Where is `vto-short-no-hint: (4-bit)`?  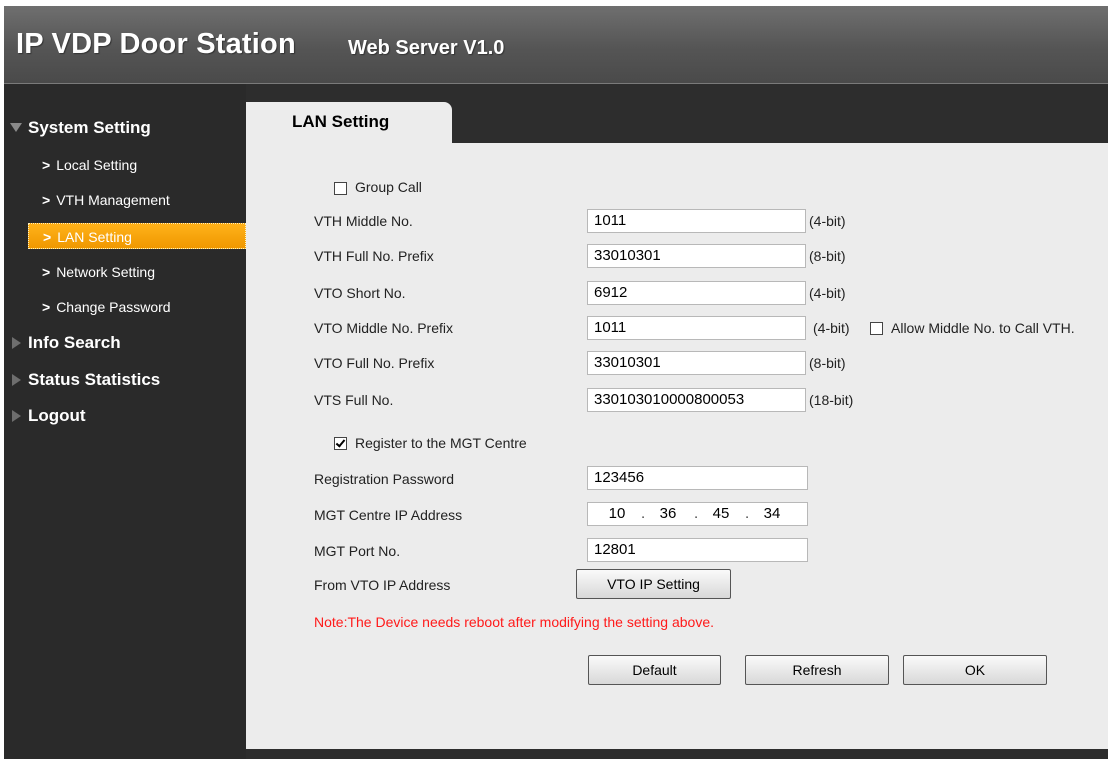
vto-short-no-hint: (4-bit) is located at coordinates (827, 293).